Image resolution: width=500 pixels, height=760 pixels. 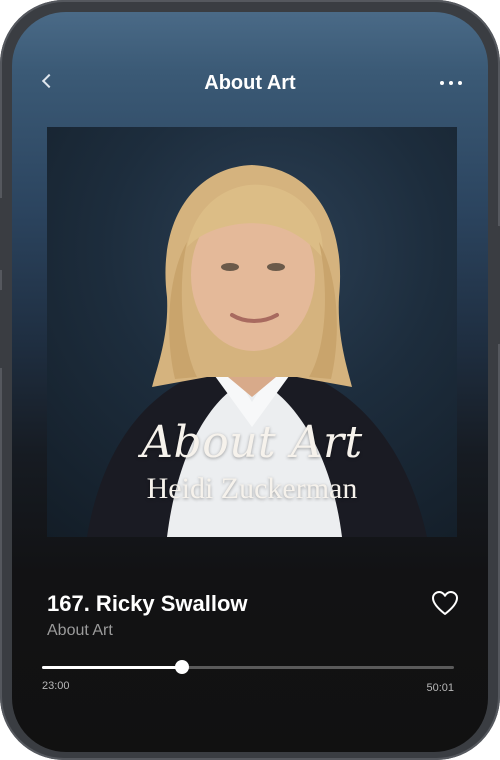 I want to click on total-time: 50:01, so click(x=440, y=688).